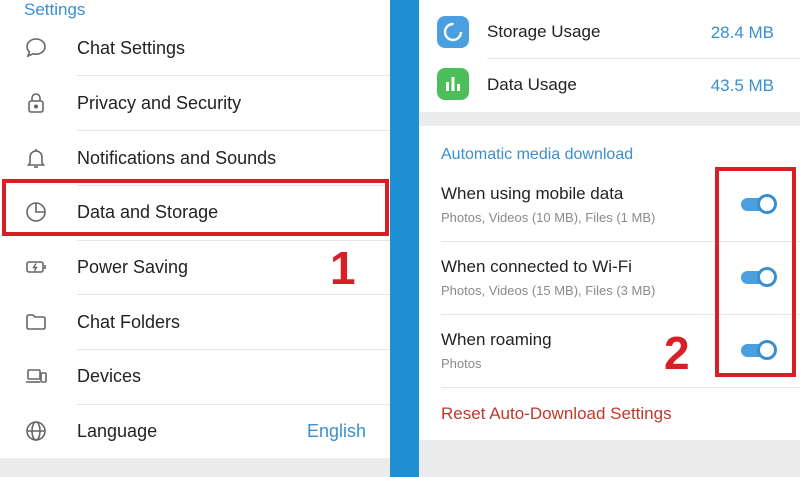  I want to click on menu-item-label: Privacy and Security, so click(159, 102).